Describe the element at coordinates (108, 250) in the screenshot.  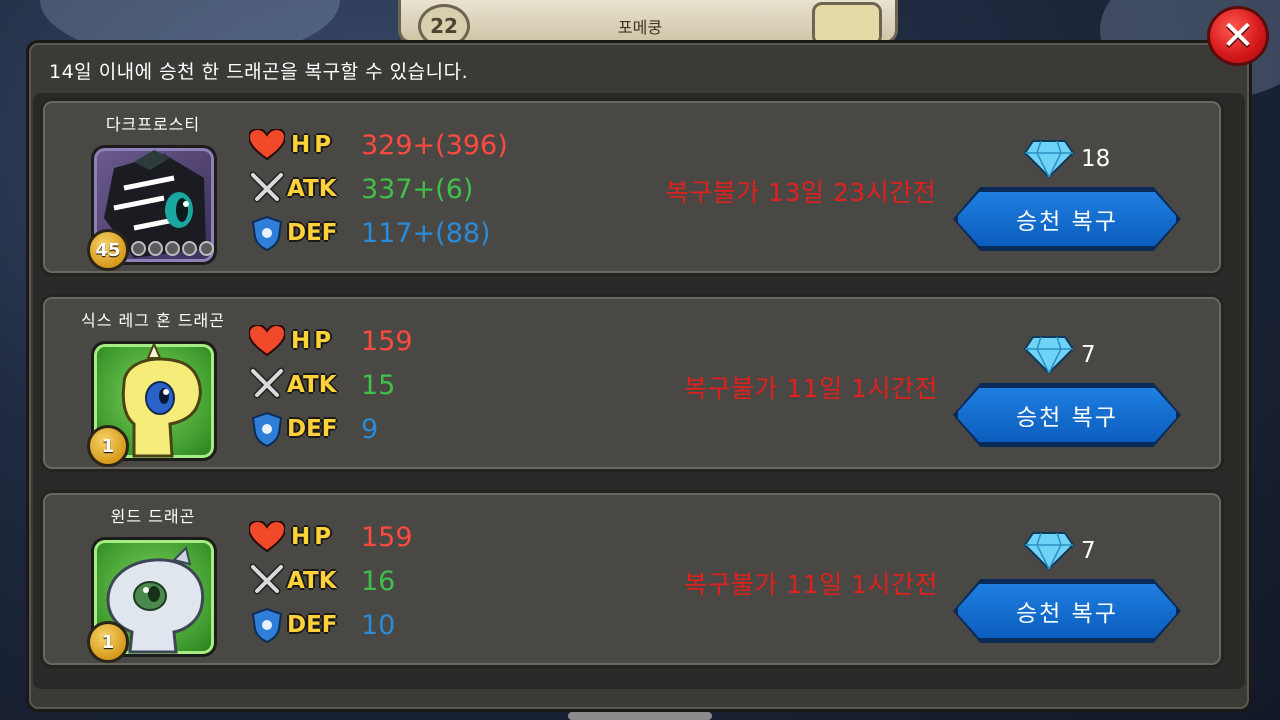
I see `level-badge: 45` at that location.